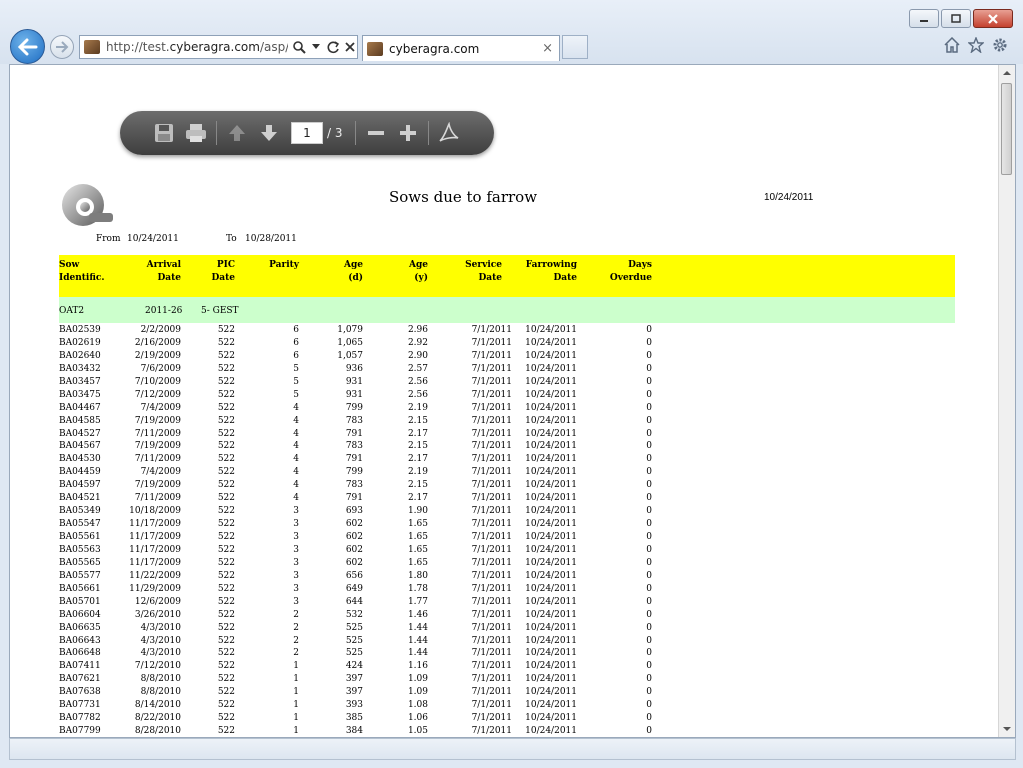 Image resolution: width=1023 pixels, height=768 pixels. Describe the element at coordinates (375, 48) in the screenshot. I see `tab-favicon-icon` at that location.